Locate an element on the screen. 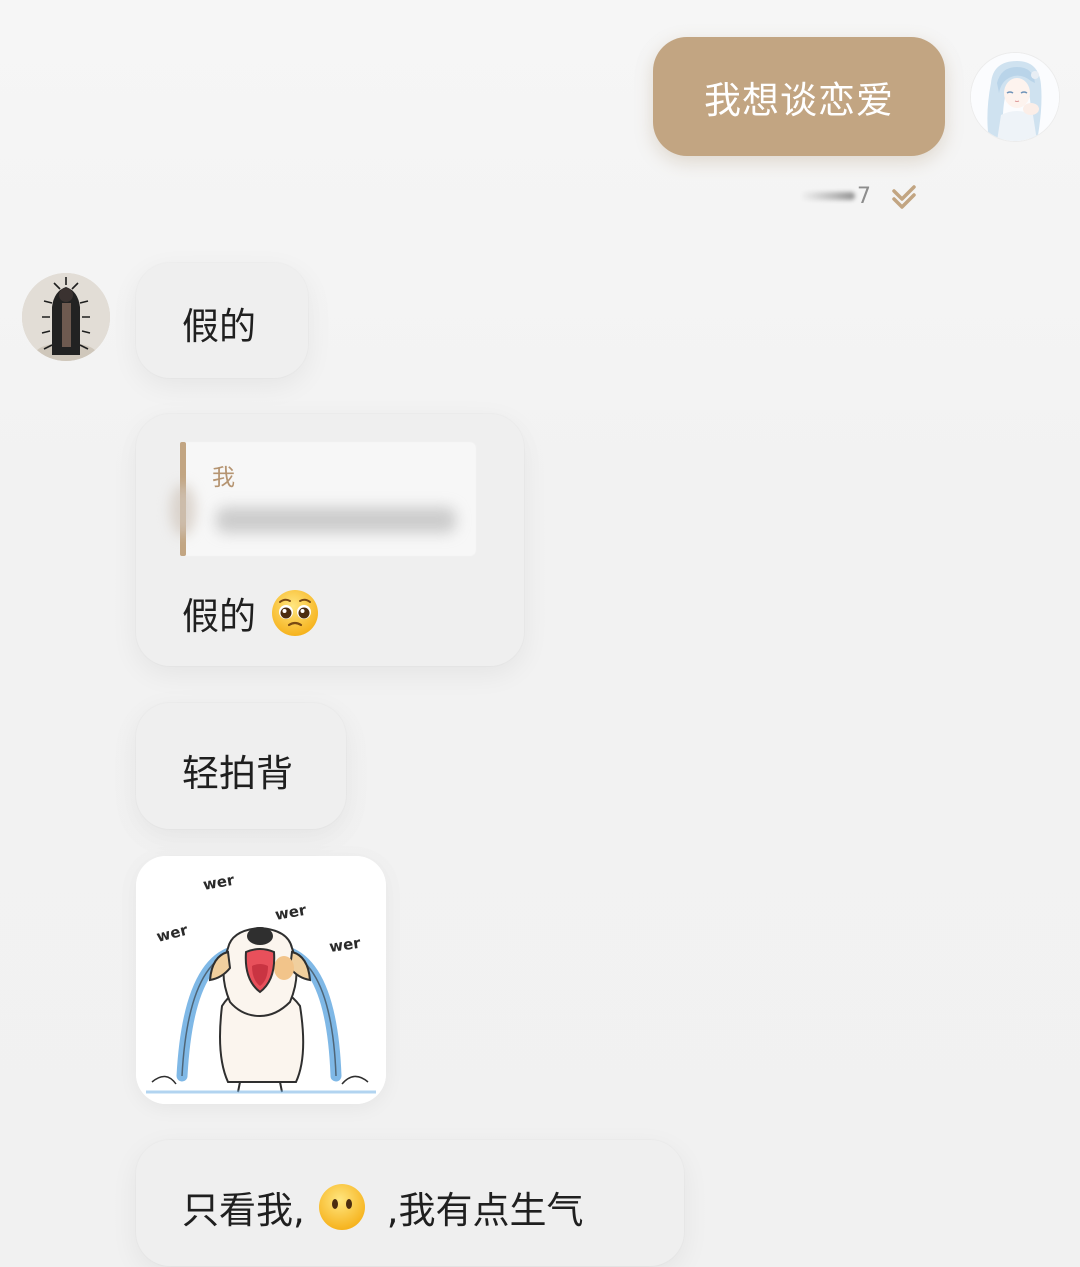 This screenshot has height=1267, width=1080. reply-text-row: 假的 is located at coordinates (251, 613).